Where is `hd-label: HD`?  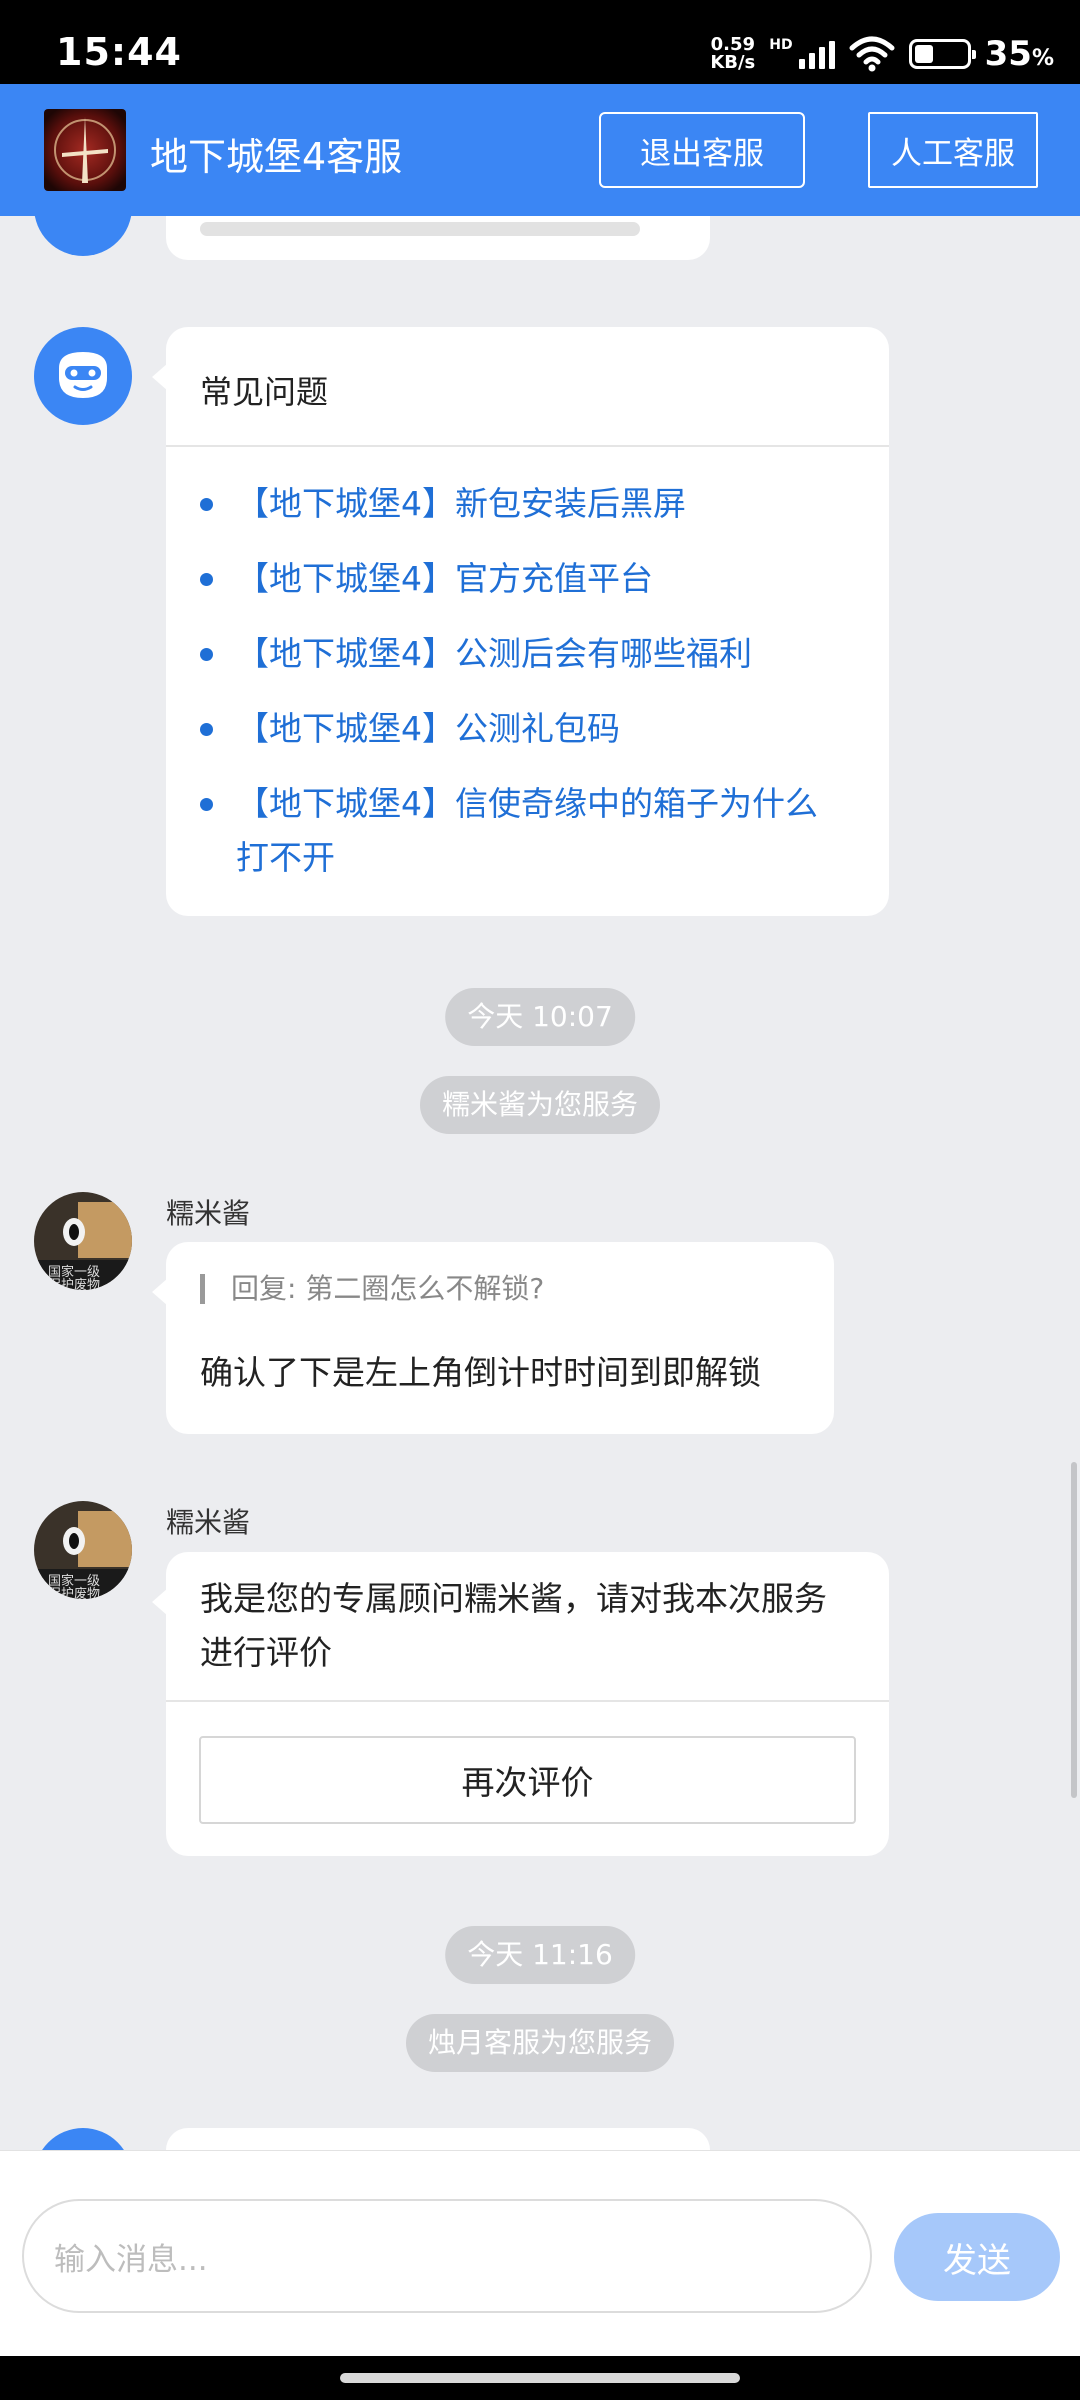
hd-label: HD is located at coordinates (781, 45).